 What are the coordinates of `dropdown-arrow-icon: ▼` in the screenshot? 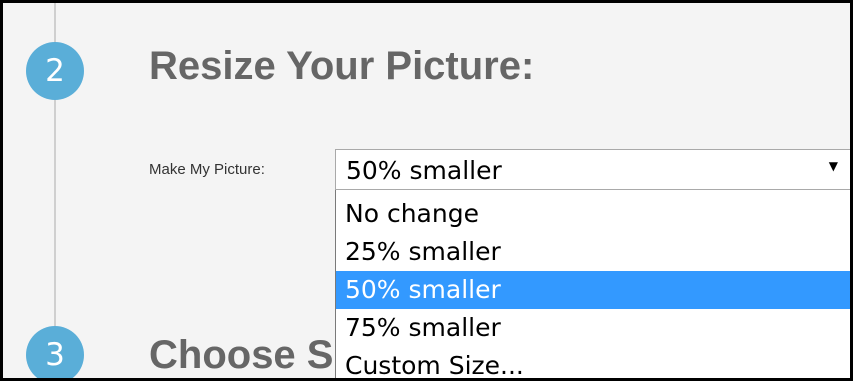 It's located at (833, 166).